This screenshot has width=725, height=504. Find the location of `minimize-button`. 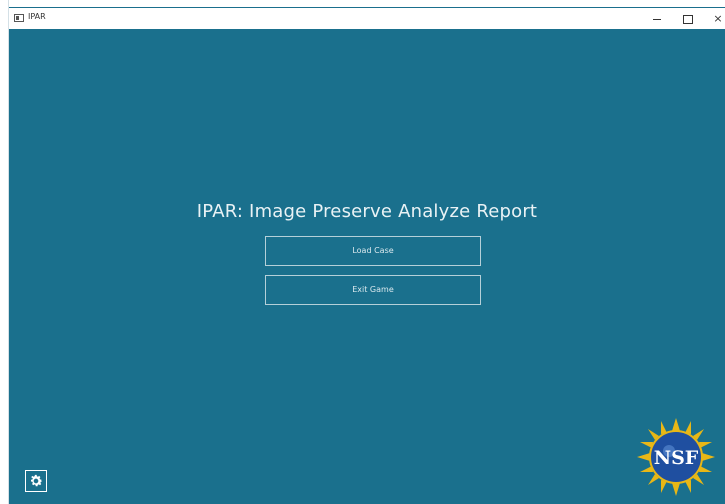

minimize-button is located at coordinates (657, 18).